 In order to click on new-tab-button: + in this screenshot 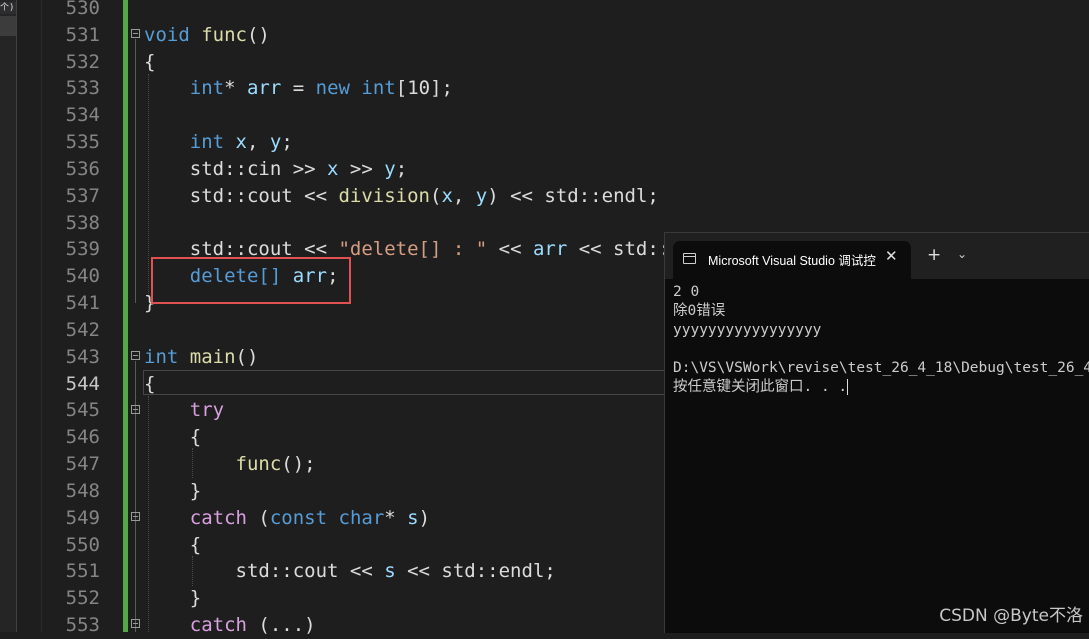, I will do `click(934, 255)`.